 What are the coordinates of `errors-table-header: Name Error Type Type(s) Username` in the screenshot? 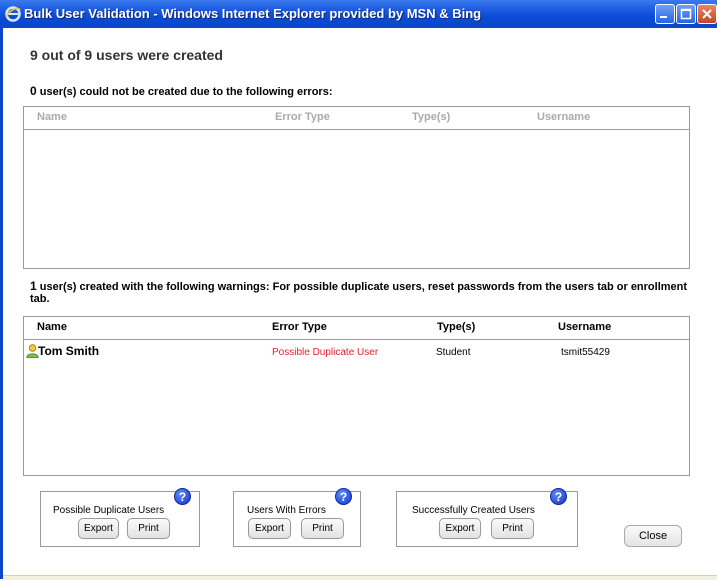 It's located at (356, 118).